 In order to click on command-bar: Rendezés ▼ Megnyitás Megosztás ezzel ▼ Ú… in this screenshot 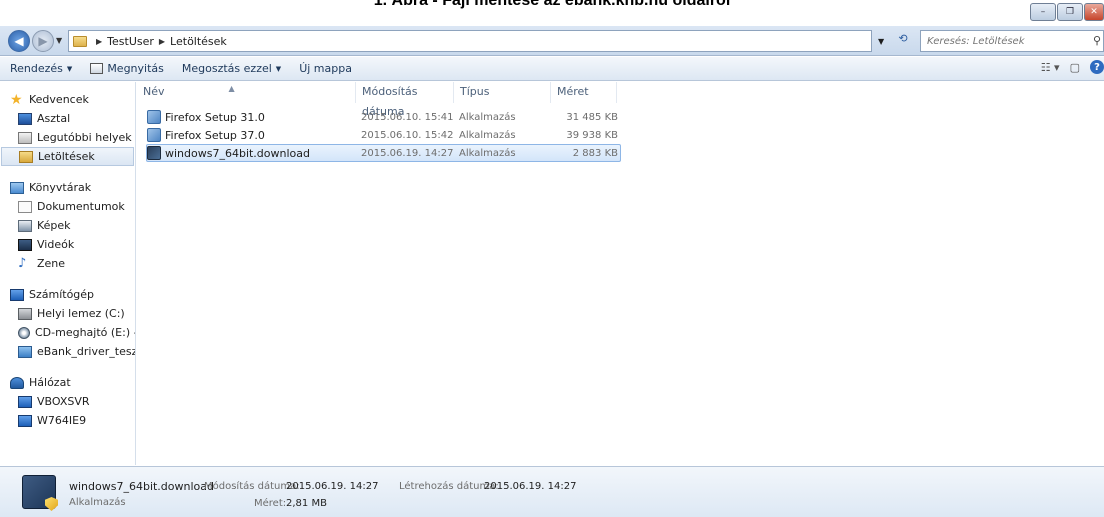, I will do `click(552, 69)`.